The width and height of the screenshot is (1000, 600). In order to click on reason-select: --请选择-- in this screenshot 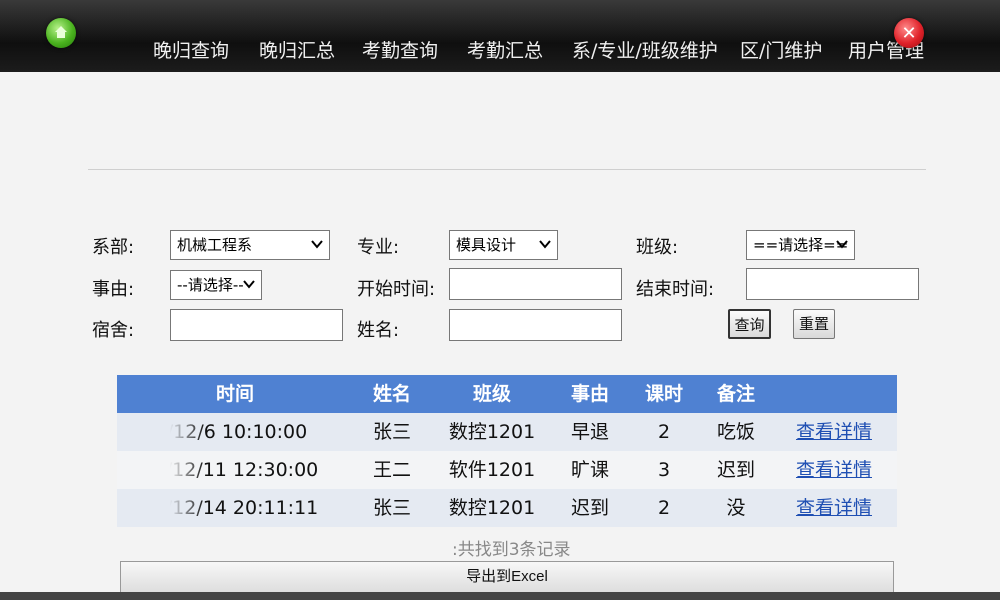, I will do `click(216, 285)`.